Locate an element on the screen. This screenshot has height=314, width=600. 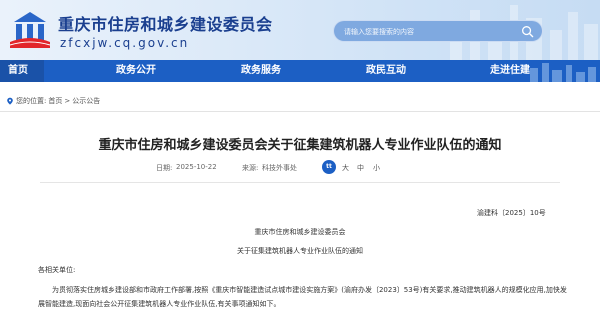
site-domain: zfcxjw.cq.gov.cn is located at coordinates (125, 43).